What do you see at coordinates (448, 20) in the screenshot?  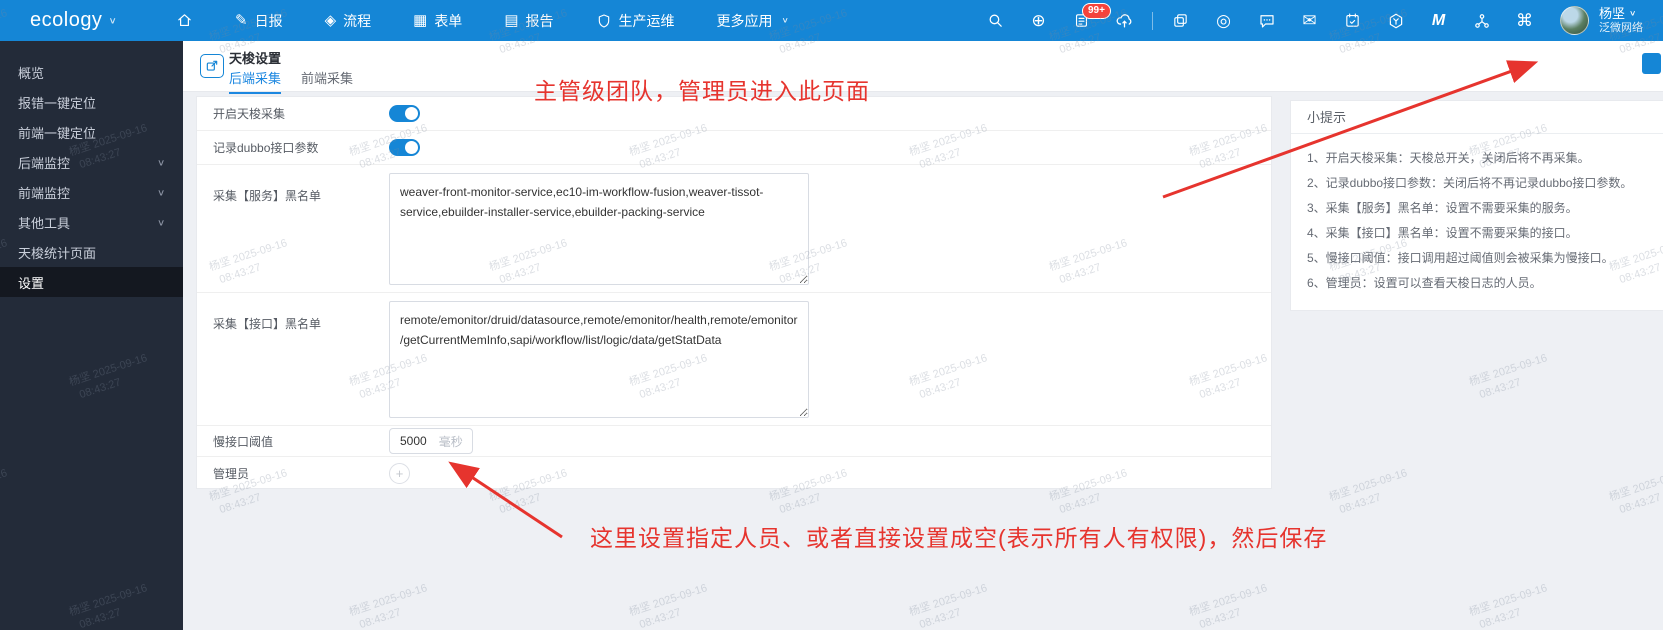 I see `nav-label: 表单` at bounding box center [448, 20].